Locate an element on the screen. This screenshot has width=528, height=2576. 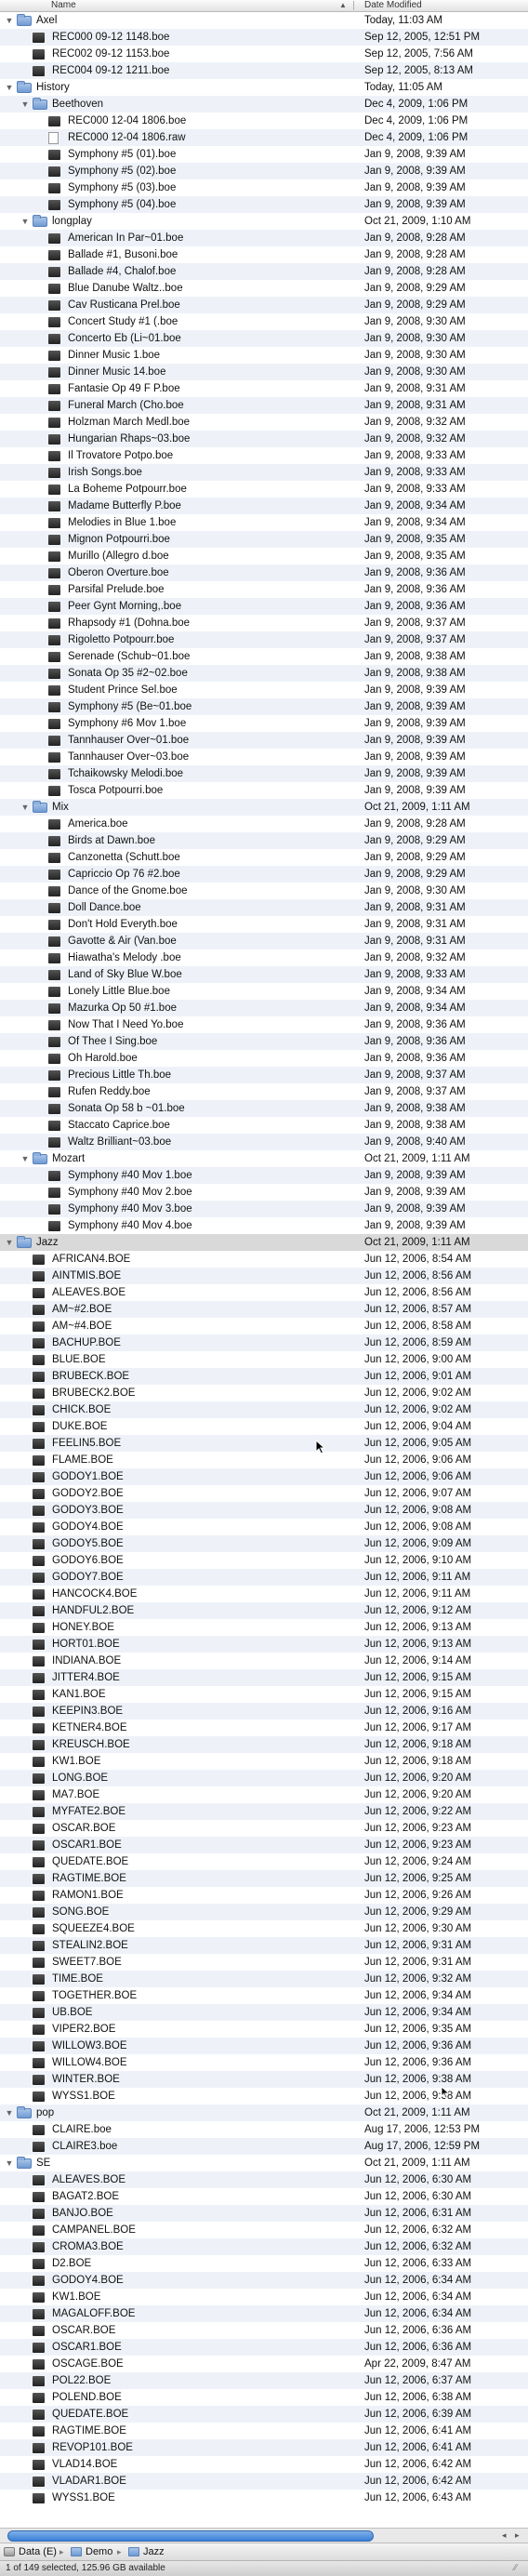
file-row: HANCOCK4.BOE Jun 12, 2006, 9:11 AM is located at coordinates (264, 1594).